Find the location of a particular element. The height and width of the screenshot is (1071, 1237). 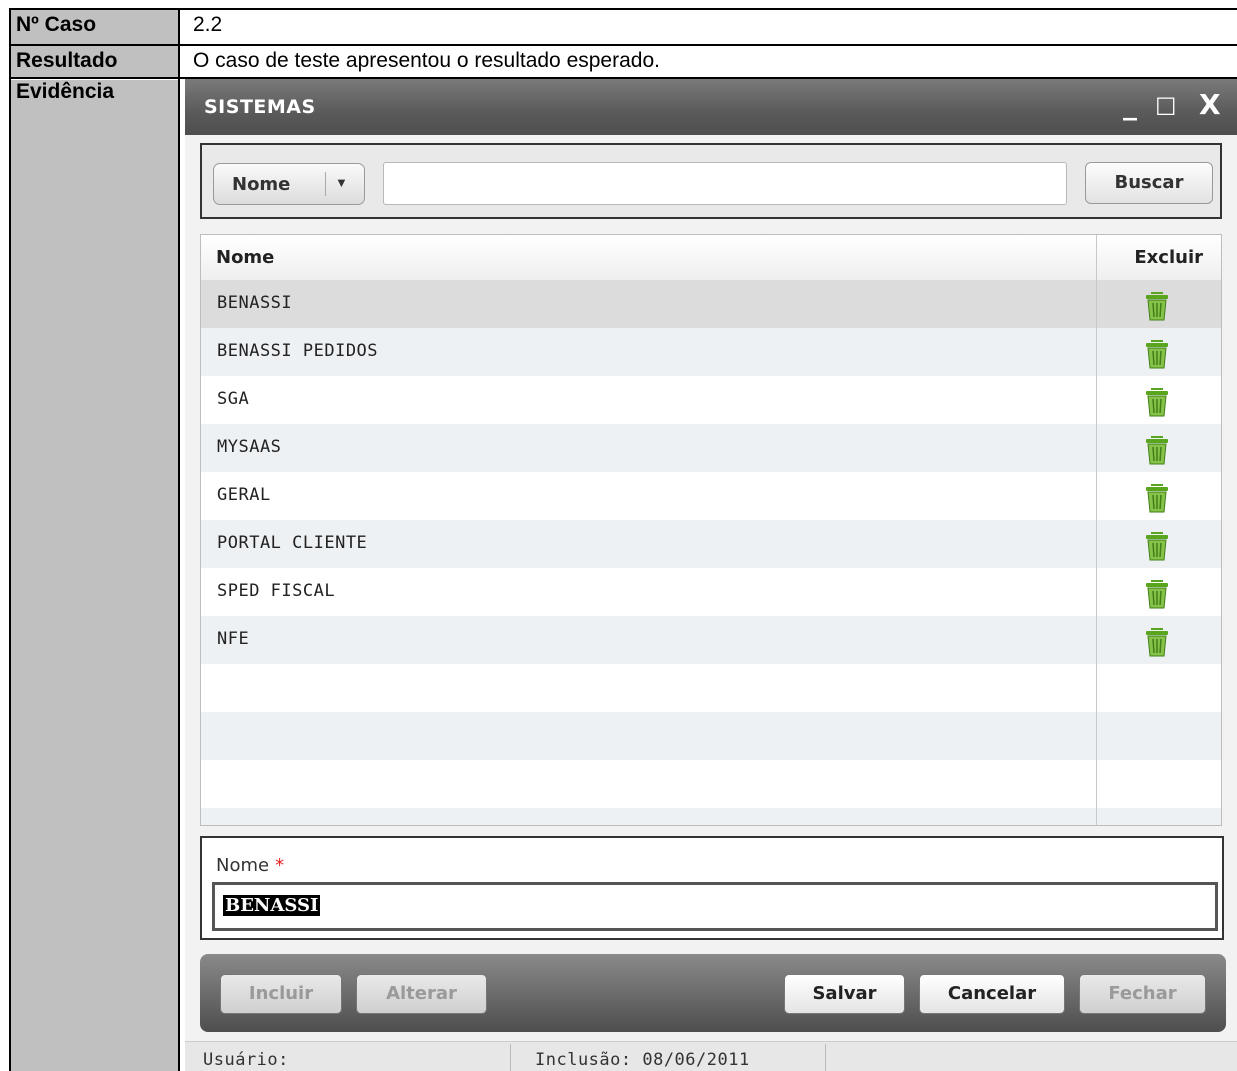

row-name: NFE is located at coordinates (233, 639).